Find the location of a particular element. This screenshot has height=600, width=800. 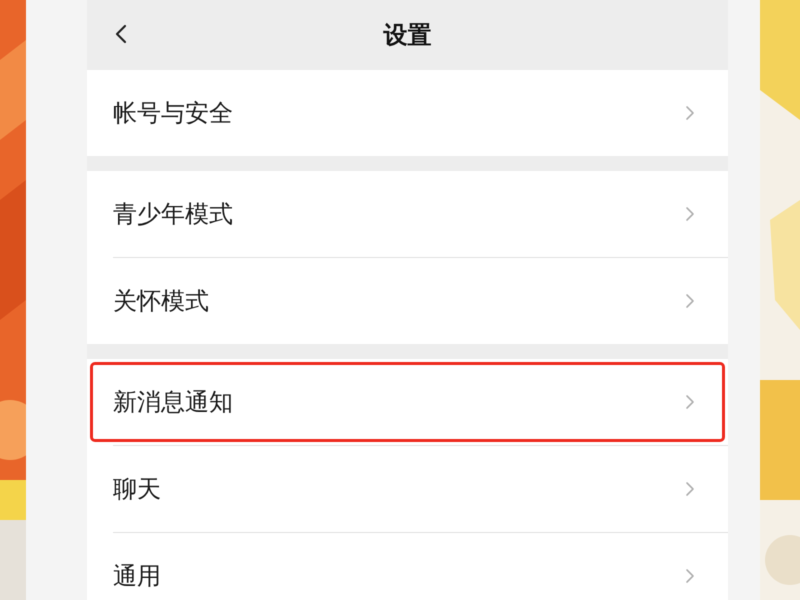

settings-row: 通用 is located at coordinates (407, 566).